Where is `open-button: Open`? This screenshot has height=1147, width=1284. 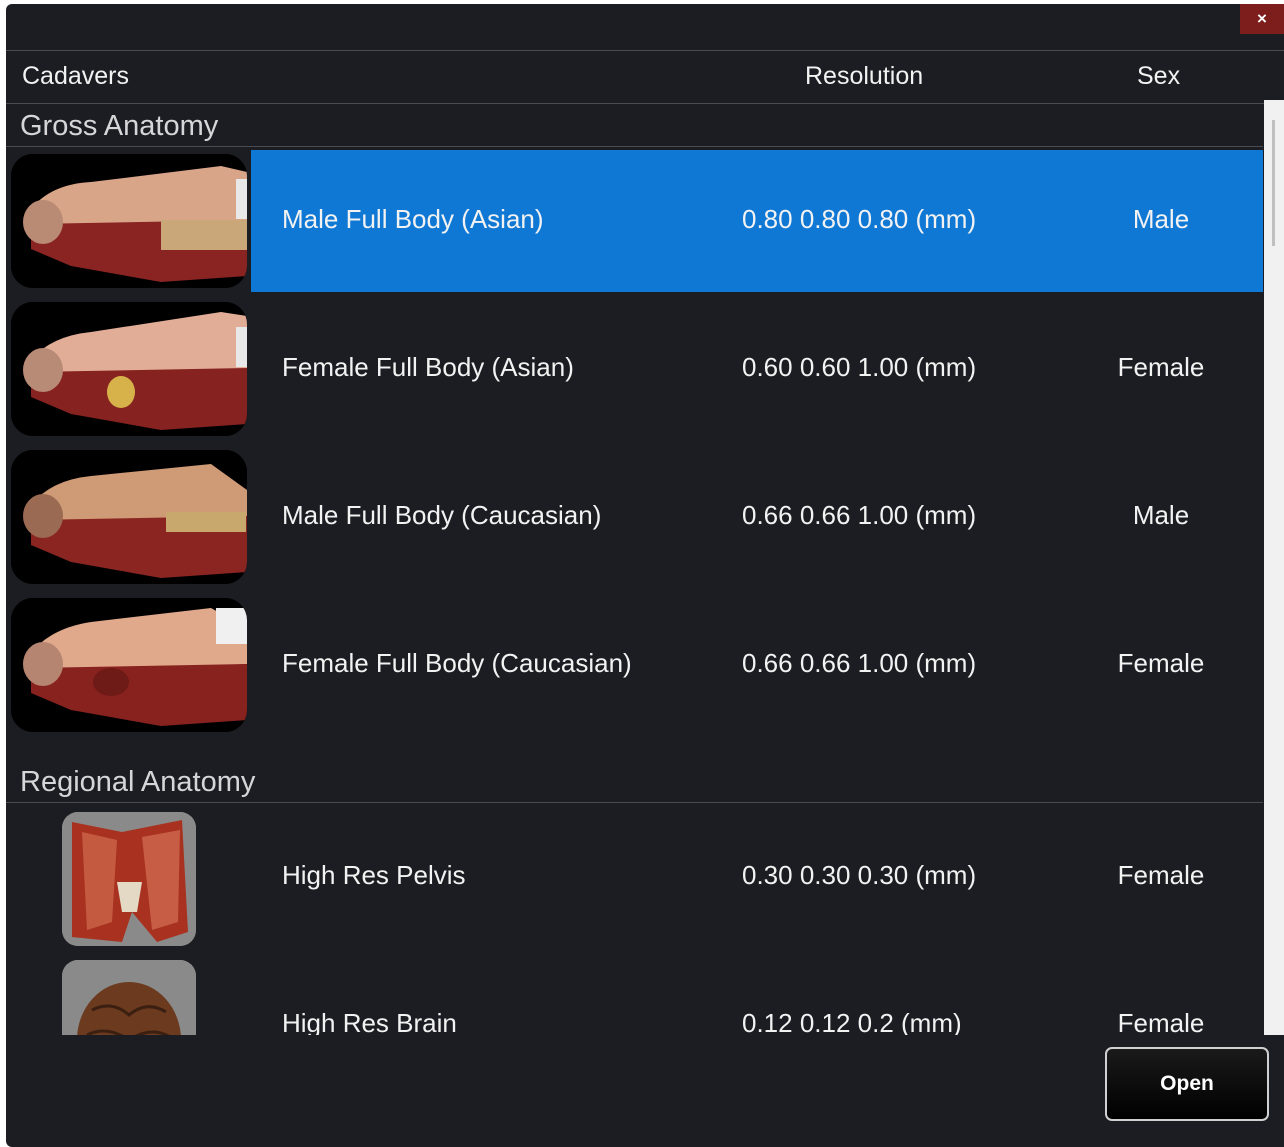
open-button: Open is located at coordinates (1187, 1084).